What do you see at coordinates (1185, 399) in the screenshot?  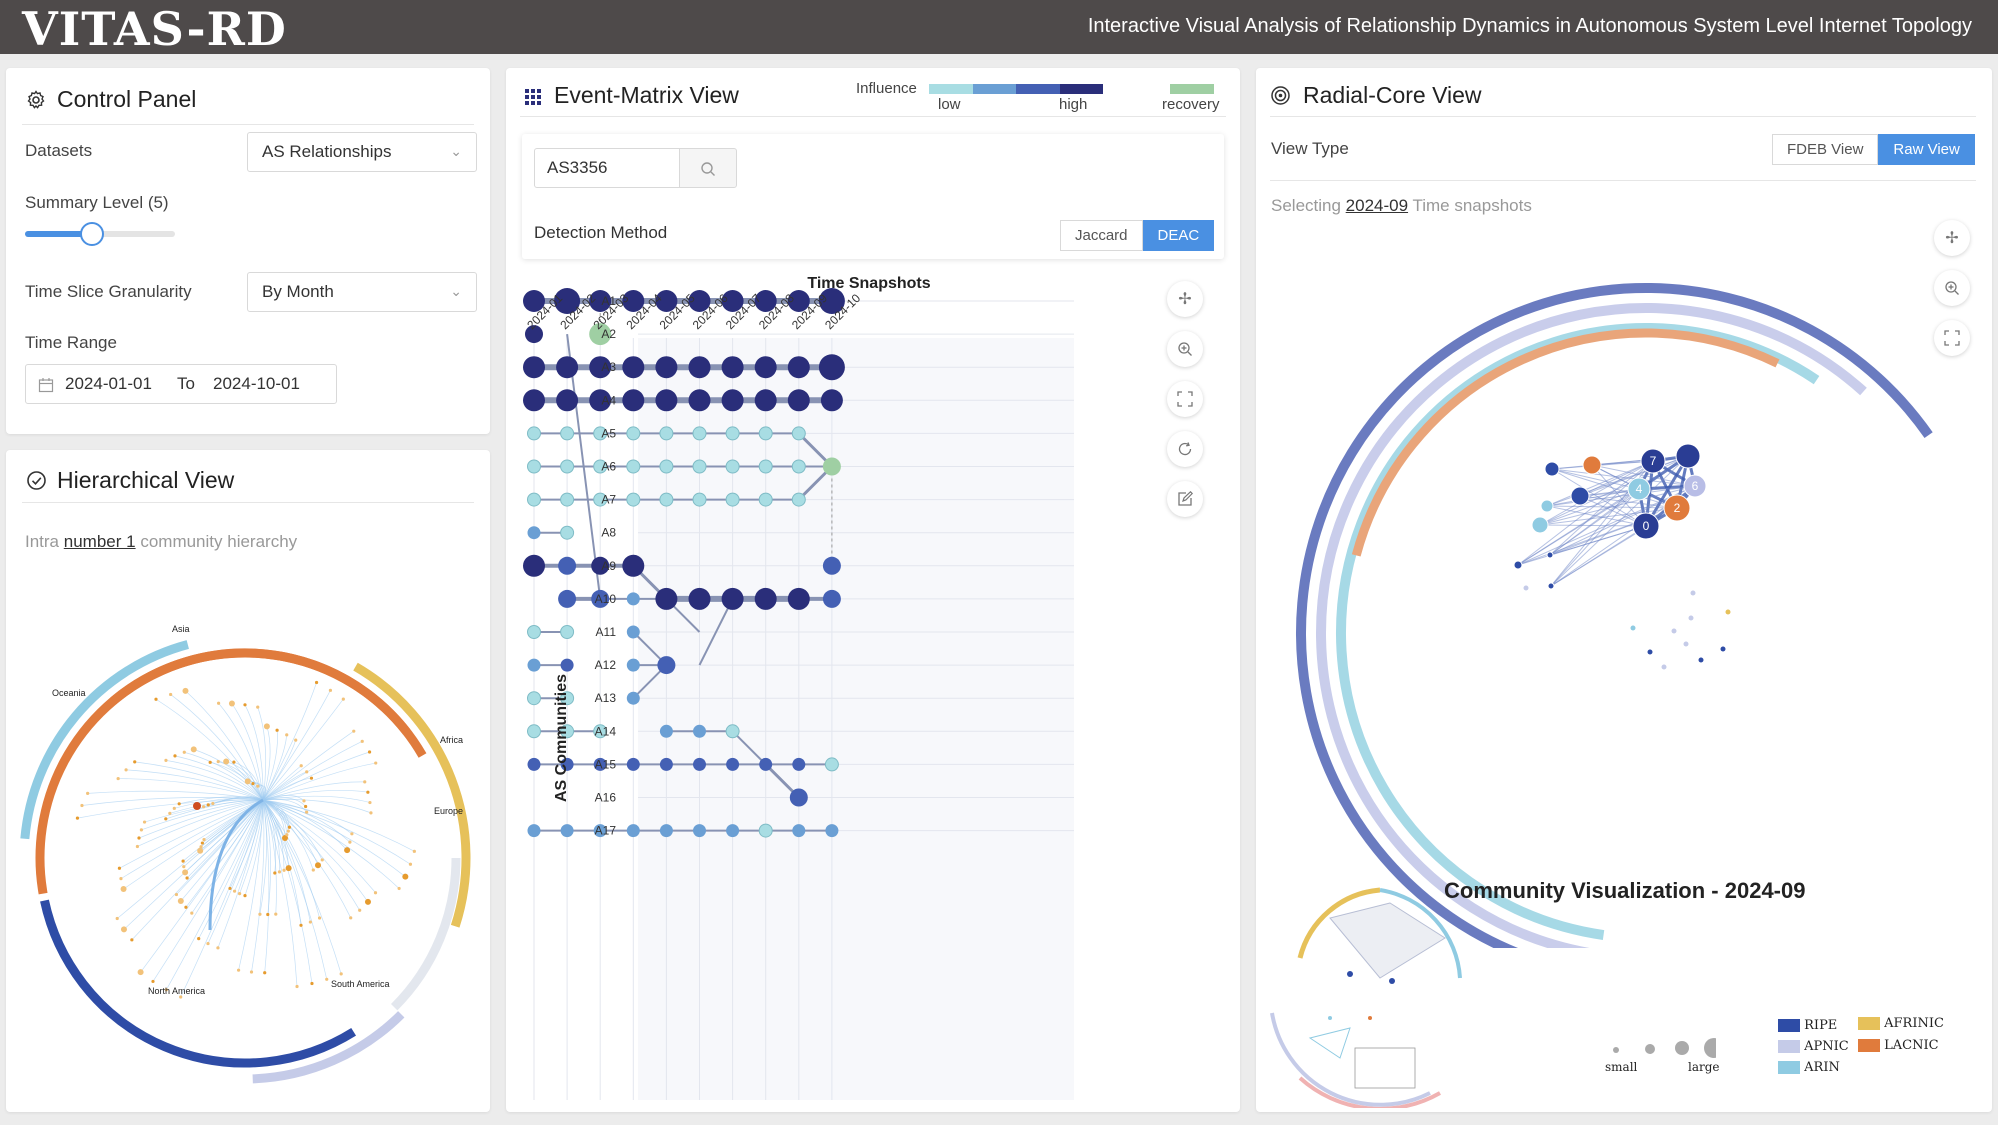 I see `fullscreen-tool-button` at bounding box center [1185, 399].